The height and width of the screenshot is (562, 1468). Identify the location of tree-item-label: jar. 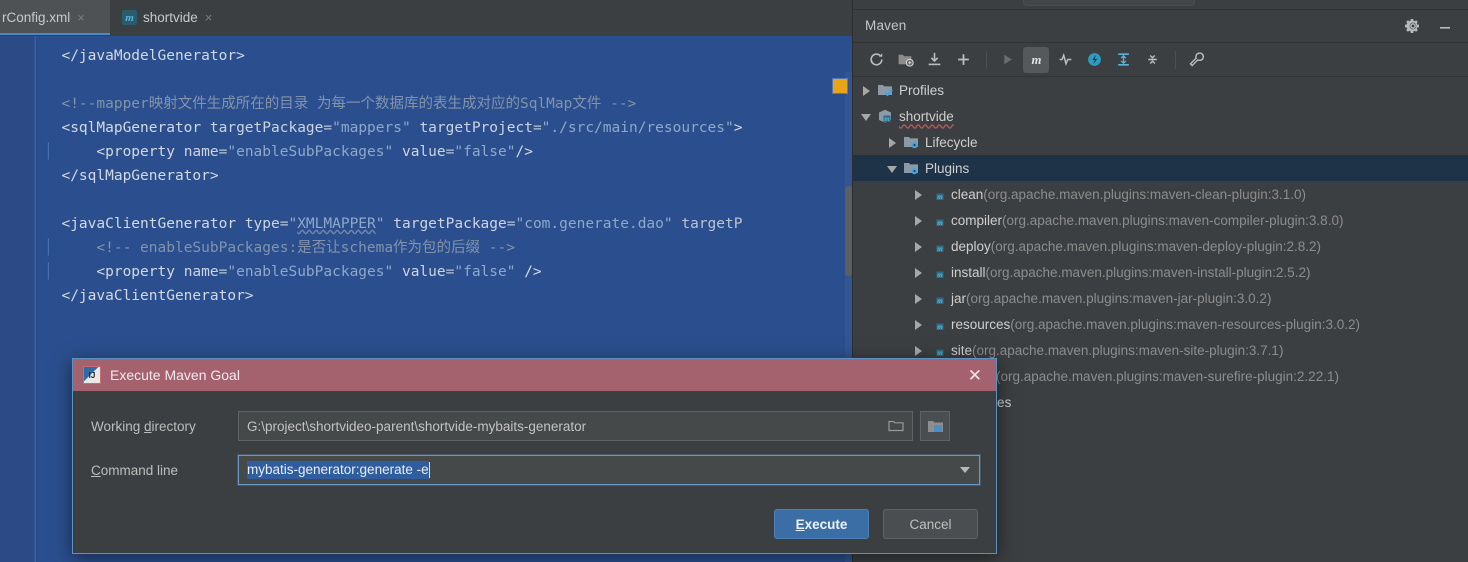
(959, 298).